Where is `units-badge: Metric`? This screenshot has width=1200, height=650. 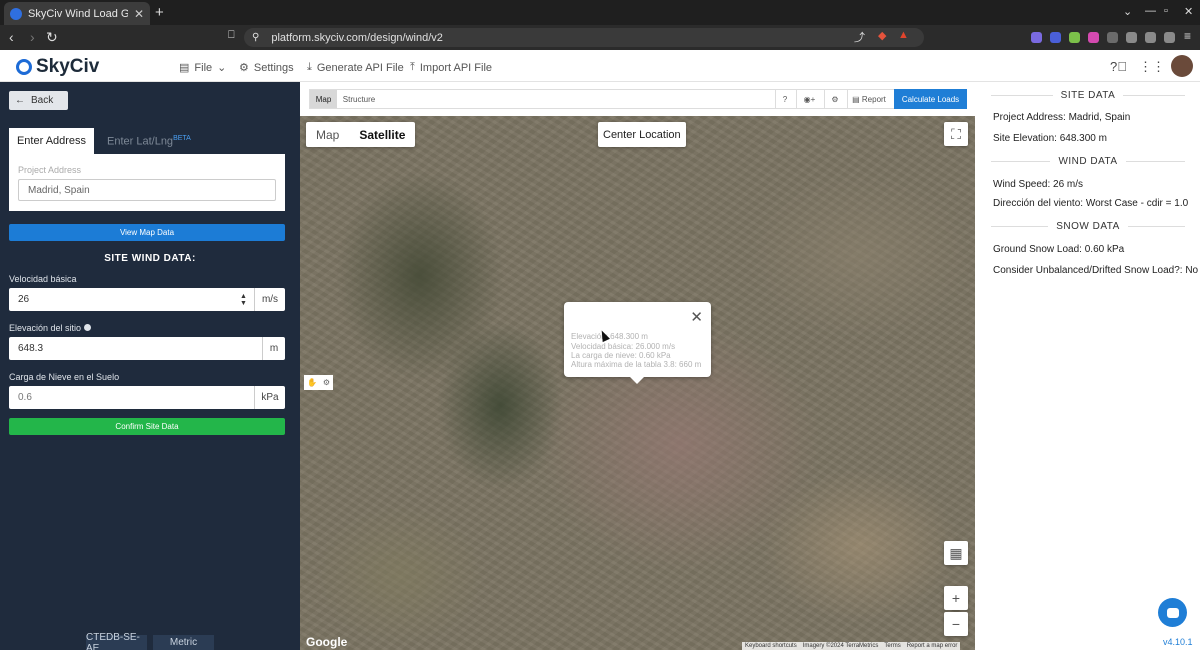 units-badge: Metric is located at coordinates (183, 642).